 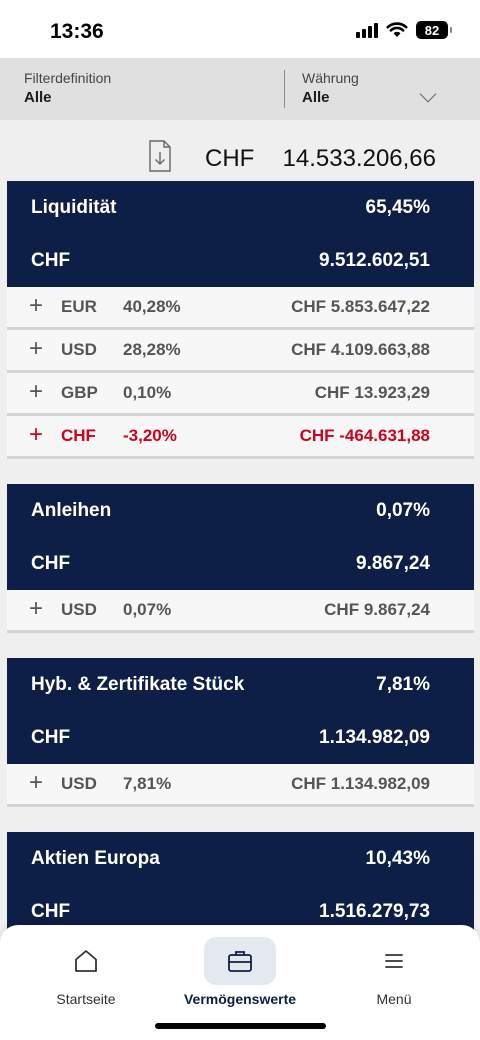 I want to click on section-value-row: CHF 1.134.982,09, so click(x=240, y=737).